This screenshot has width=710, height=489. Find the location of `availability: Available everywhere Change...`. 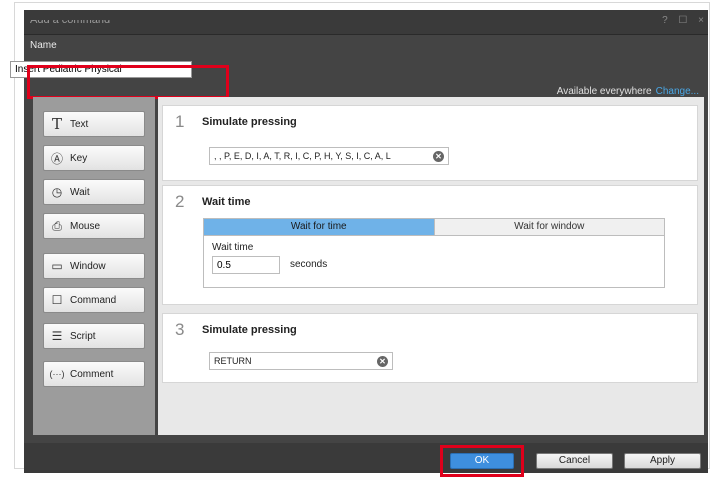

availability: Available everywhere Change... is located at coordinates (628, 91).